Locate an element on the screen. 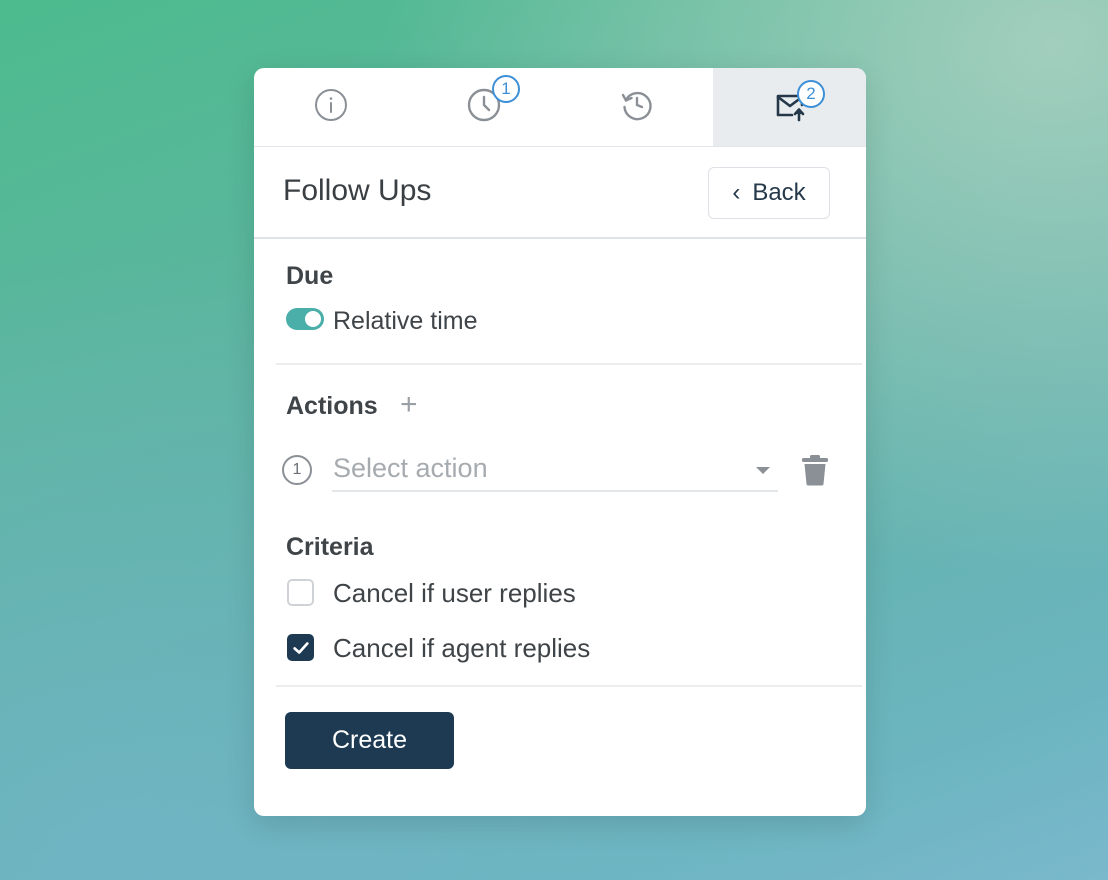  tab-follow-ups: 2 is located at coordinates (789, 107).